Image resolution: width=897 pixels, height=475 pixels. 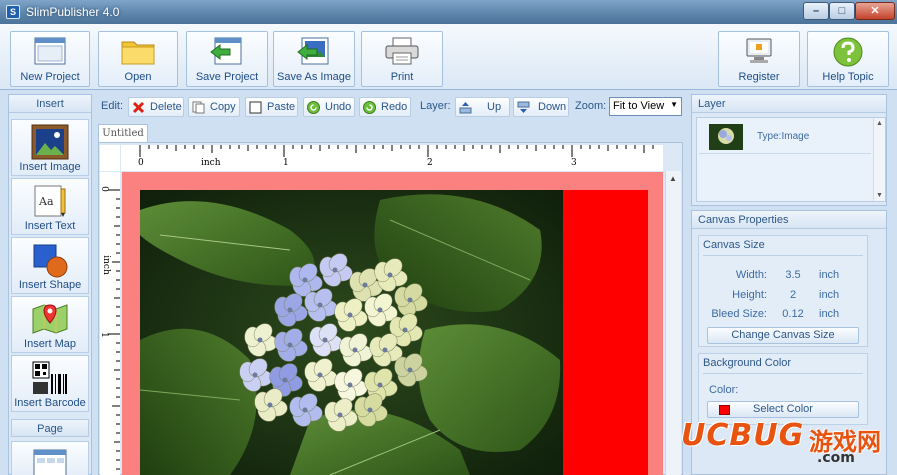 What do you see at coordinates (286, 163) in the screenshot?
I see `h-ruler-number-1: 1` at bounding box center [286, 163].